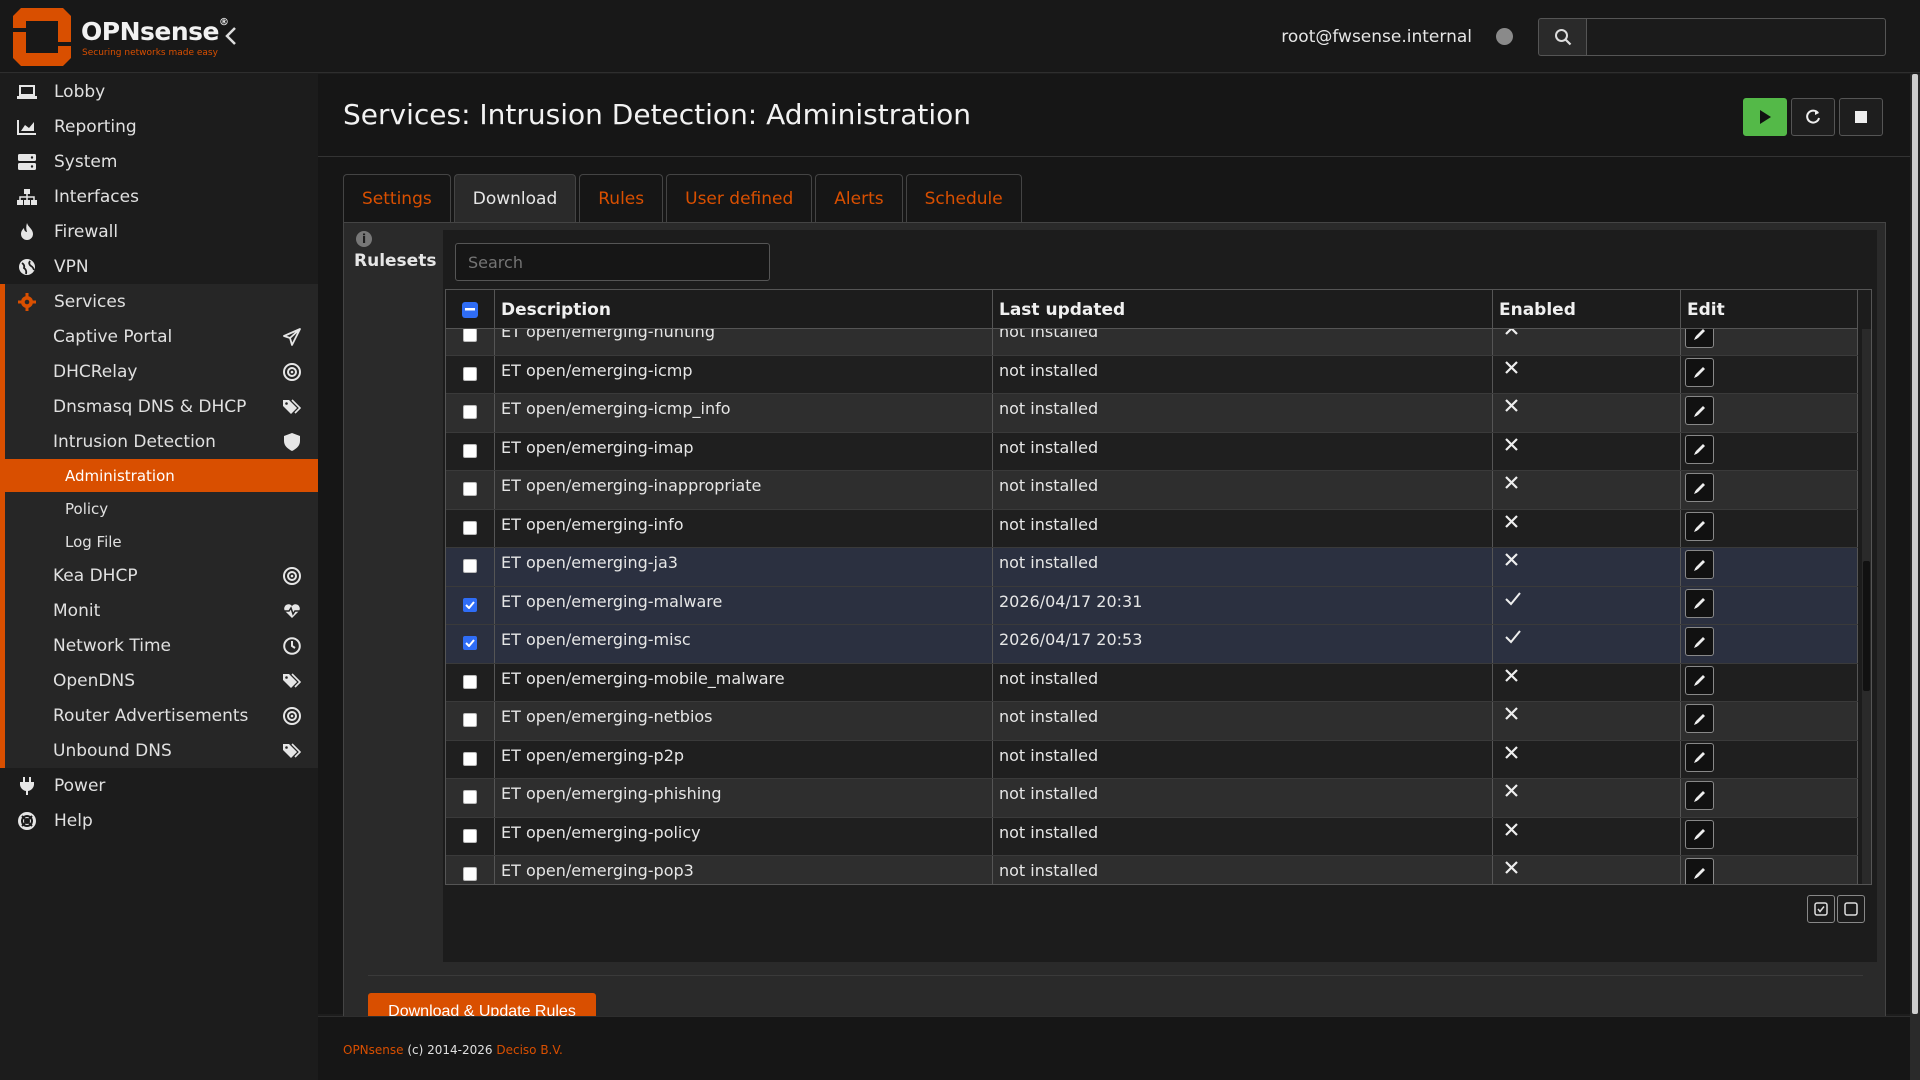 This screenshot has width=1920, height=1080. What do you see at coordinates (159, 196) in the screenshot?
I see `sidebar-item-interfaces: Interfaces` at bounding box center [159, 196].